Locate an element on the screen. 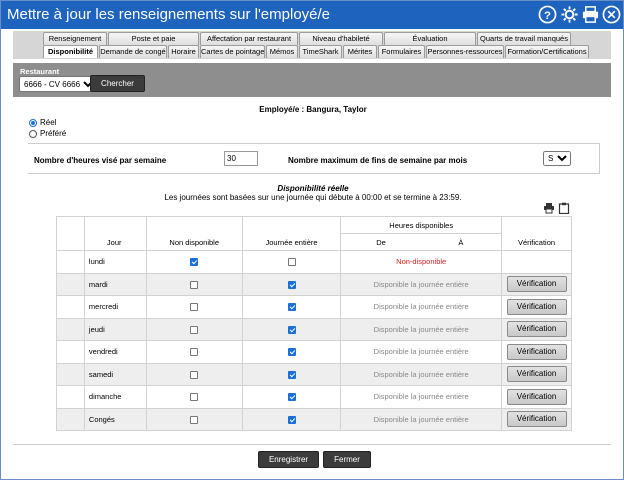 The height and width of the screenshot is (480, 624). row-day-label: jeudi is located at coordinates (96, 329).